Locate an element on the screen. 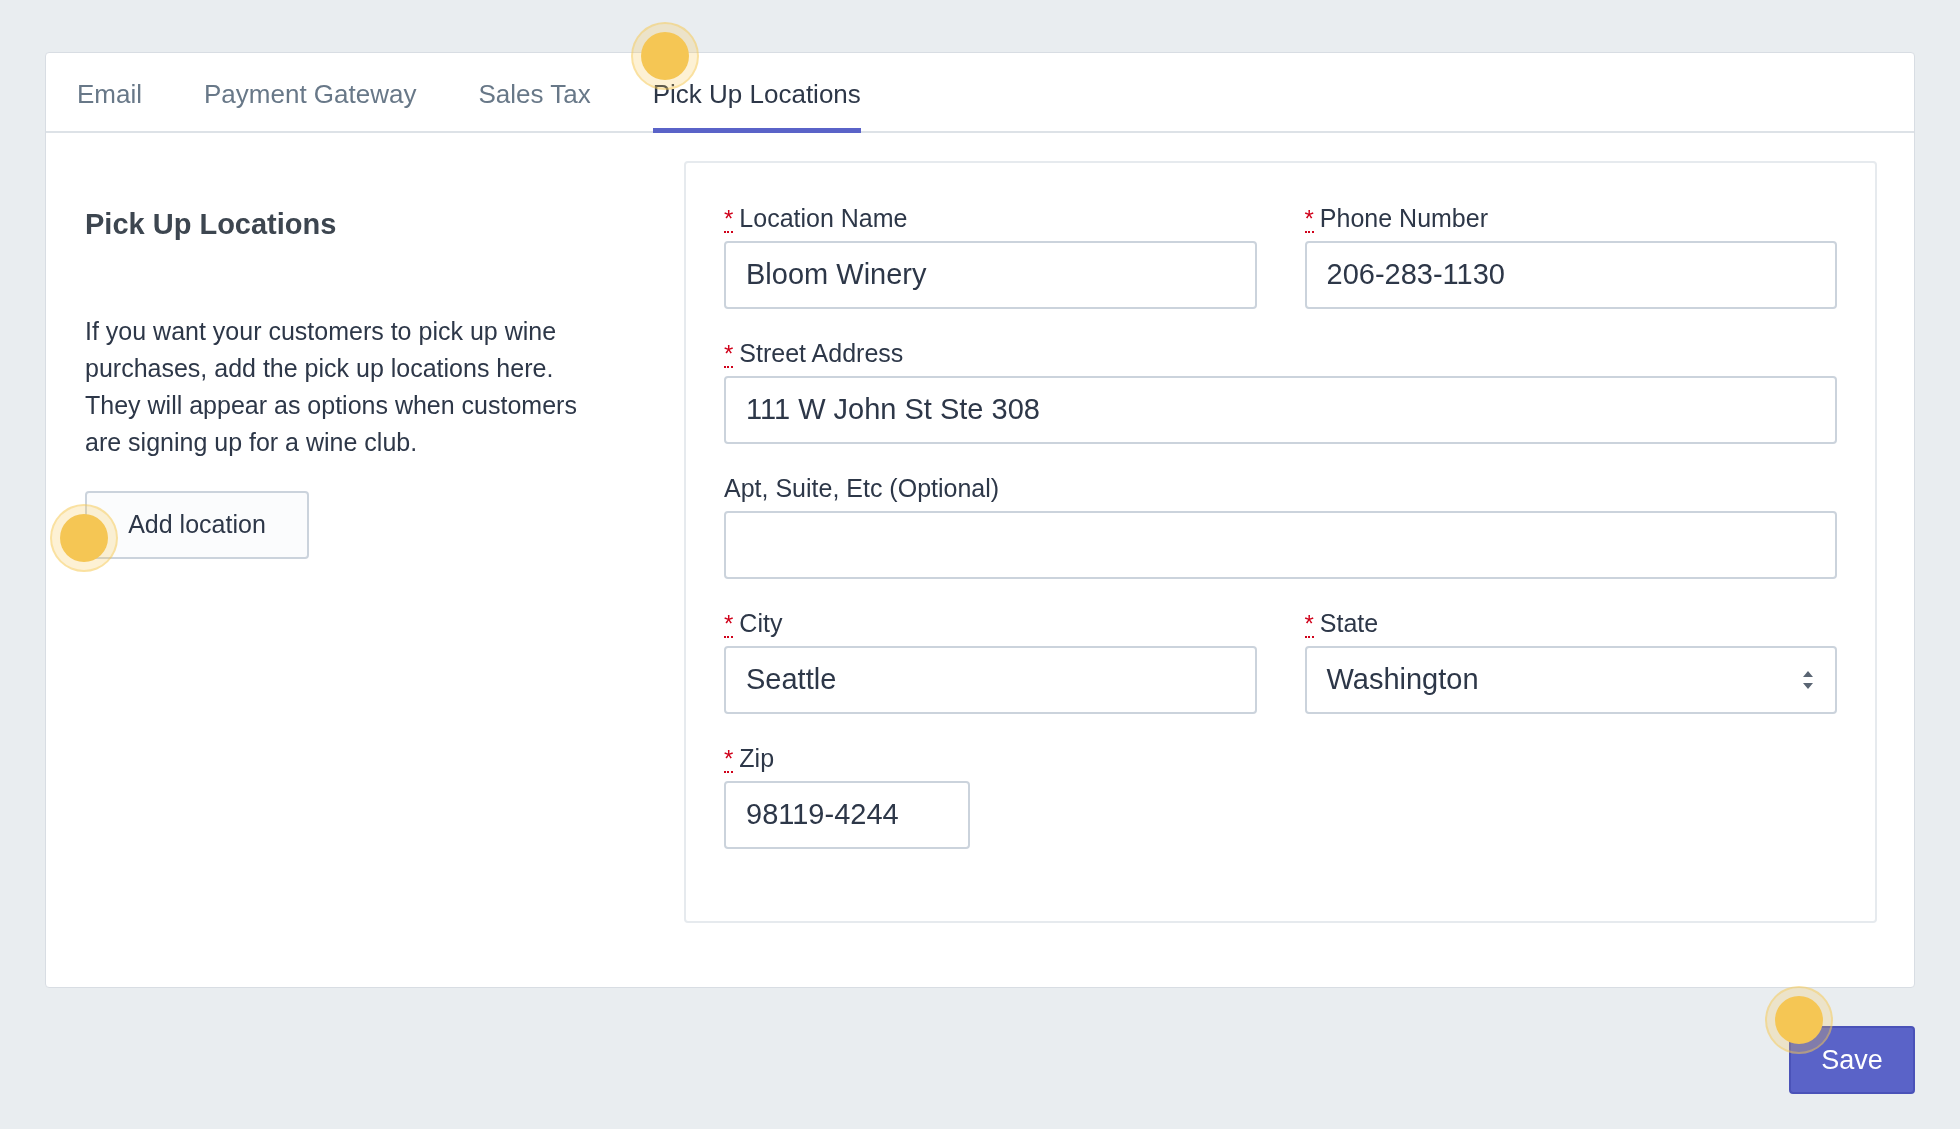 This screenshot has height=1129, width=1960. select-field: Washington is located at coordinates (1570, 680).